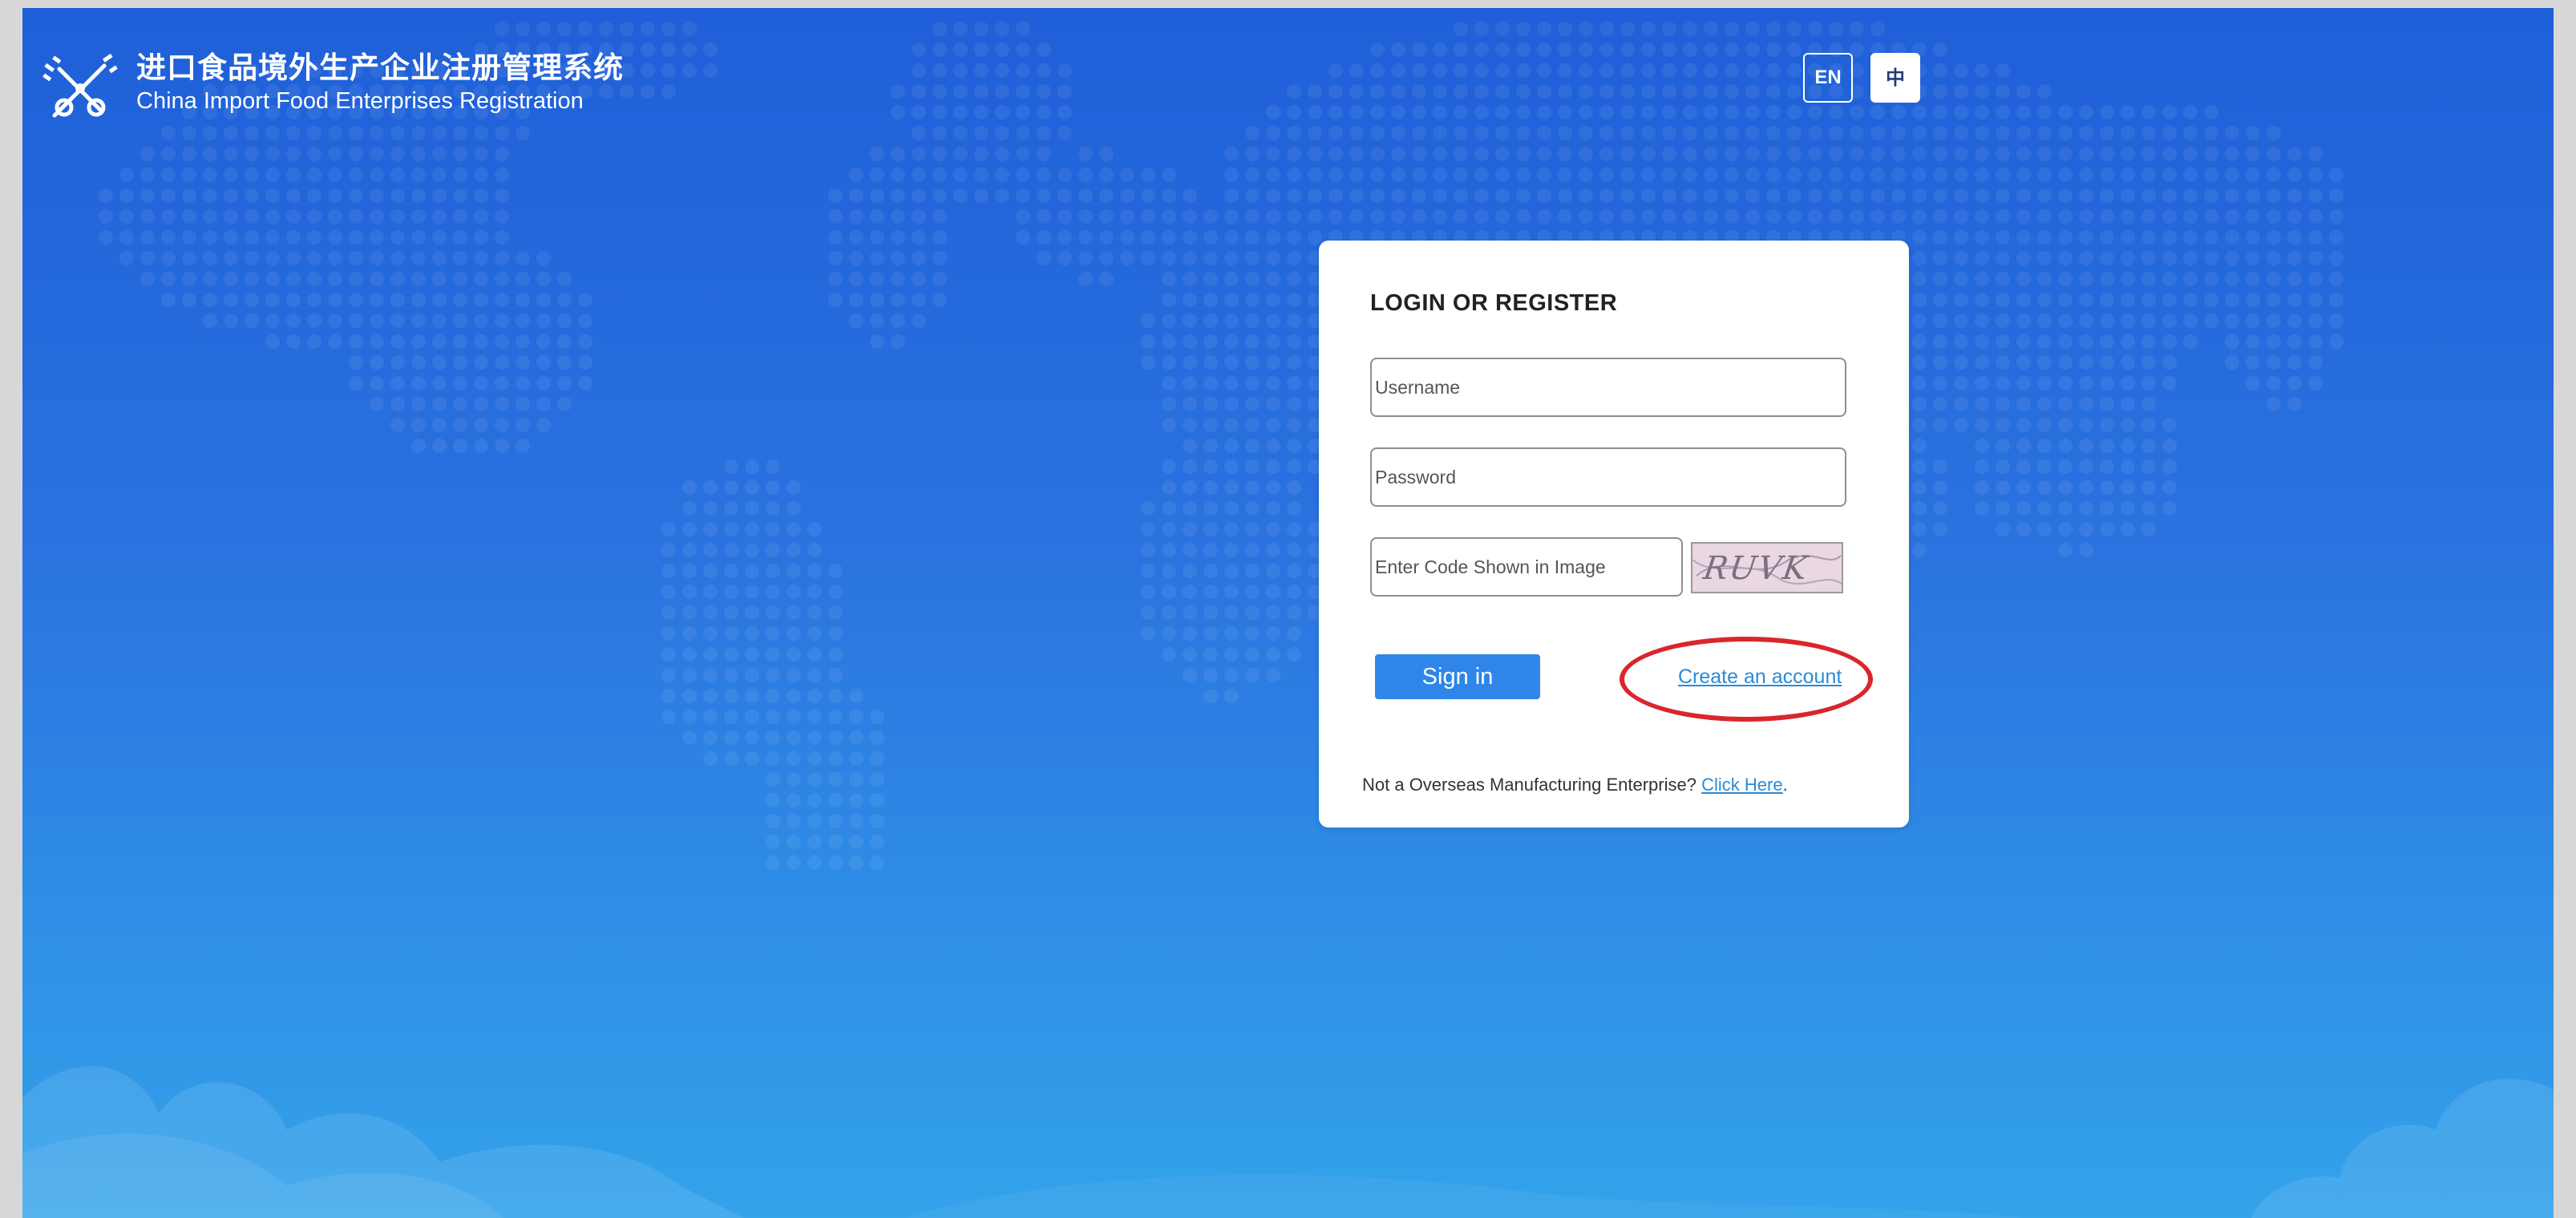  Describe the element at coordinates (1526, 567) in the screenshot. I see `captcha-input` at that location.